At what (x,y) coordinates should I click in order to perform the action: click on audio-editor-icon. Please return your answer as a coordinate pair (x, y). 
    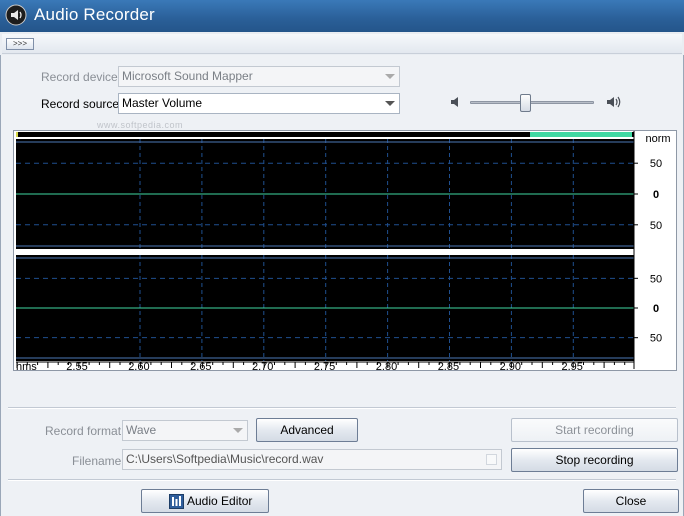
    Looking at the image, I should click on (176, 501).